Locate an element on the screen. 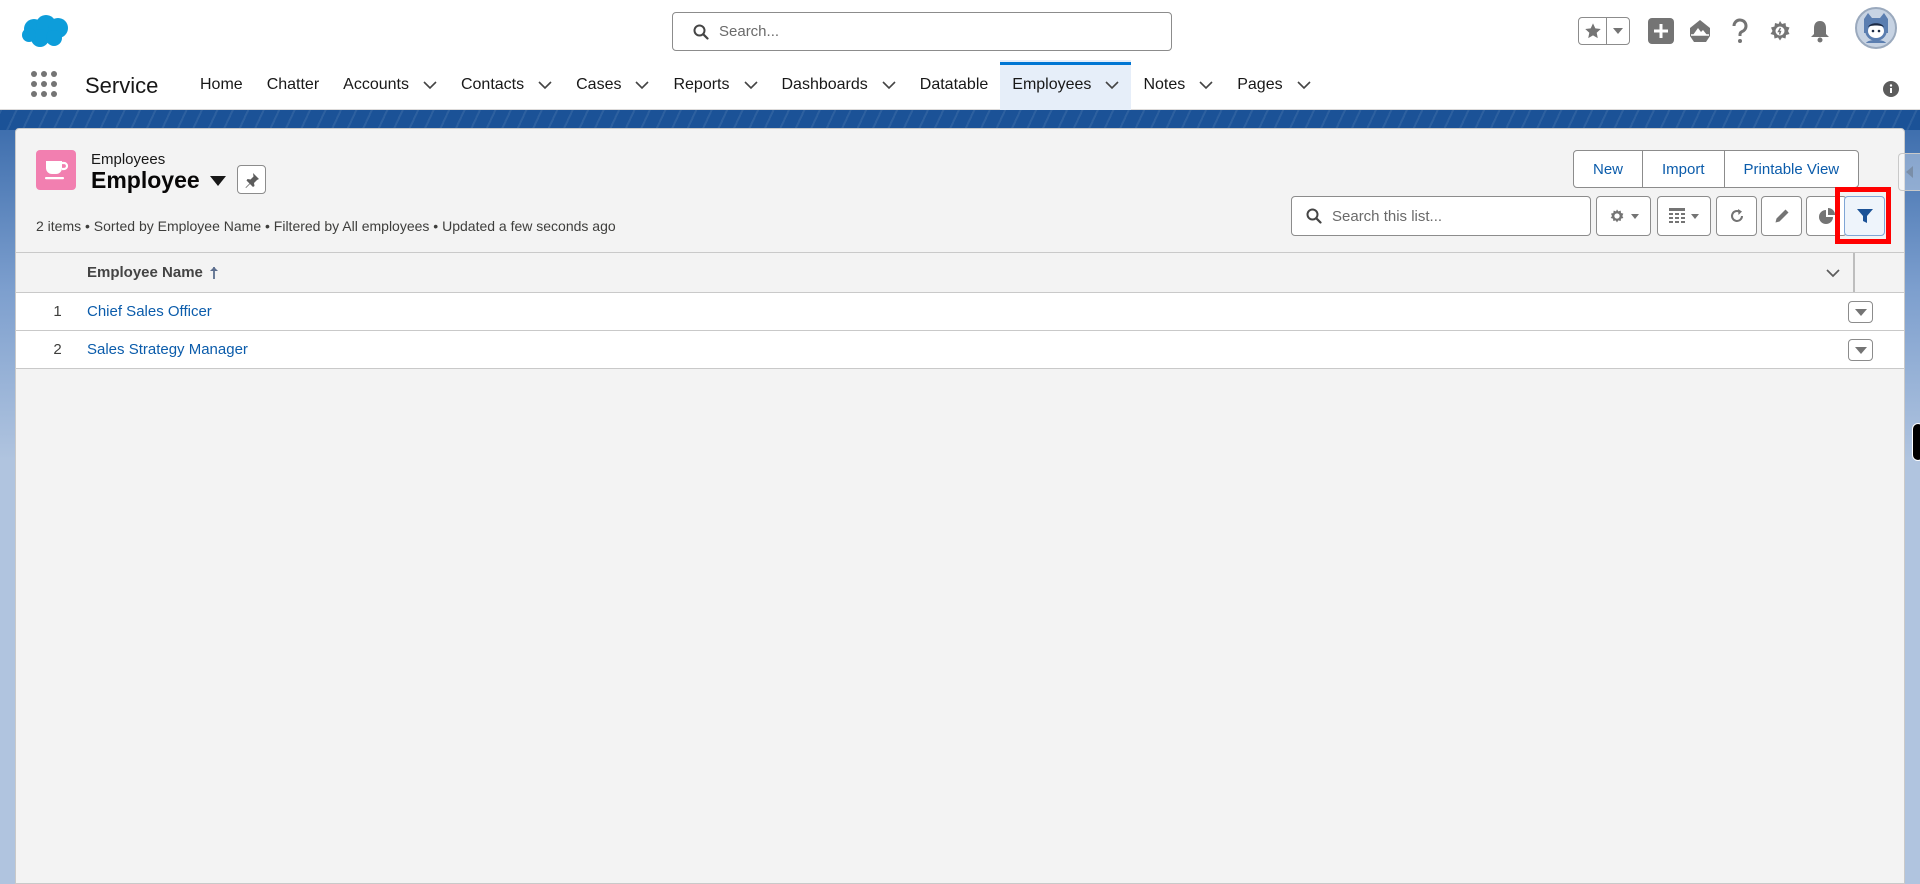 The height and width of the screenshot is (884, 1920). pie-chart-icon is located at coordinates (1826, 216).